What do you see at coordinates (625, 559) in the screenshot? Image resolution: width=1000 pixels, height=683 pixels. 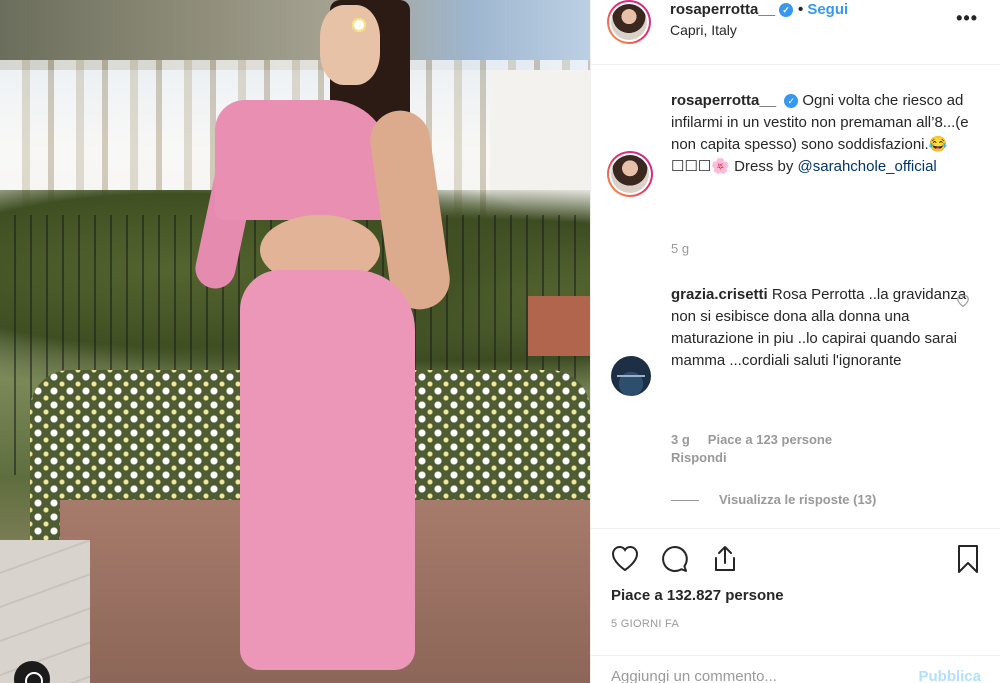 I see `heart-icon` at bounding box center [625, 559].